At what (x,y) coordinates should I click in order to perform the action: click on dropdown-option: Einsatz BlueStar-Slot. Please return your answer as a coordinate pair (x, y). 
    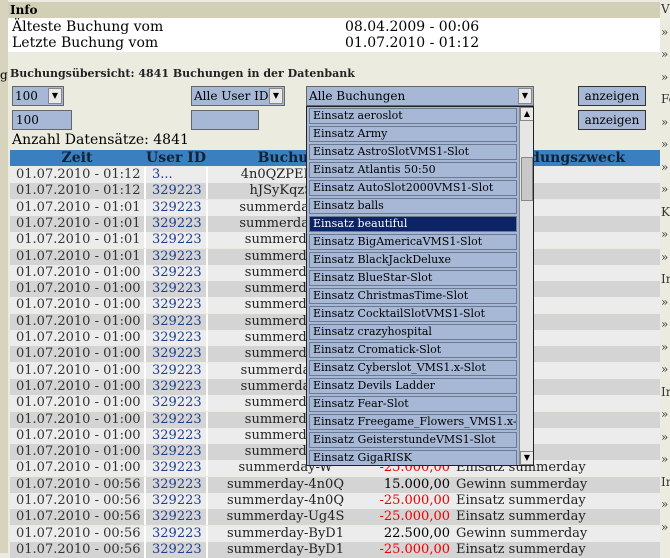
    Looking at the image, I should click on (413, 278).